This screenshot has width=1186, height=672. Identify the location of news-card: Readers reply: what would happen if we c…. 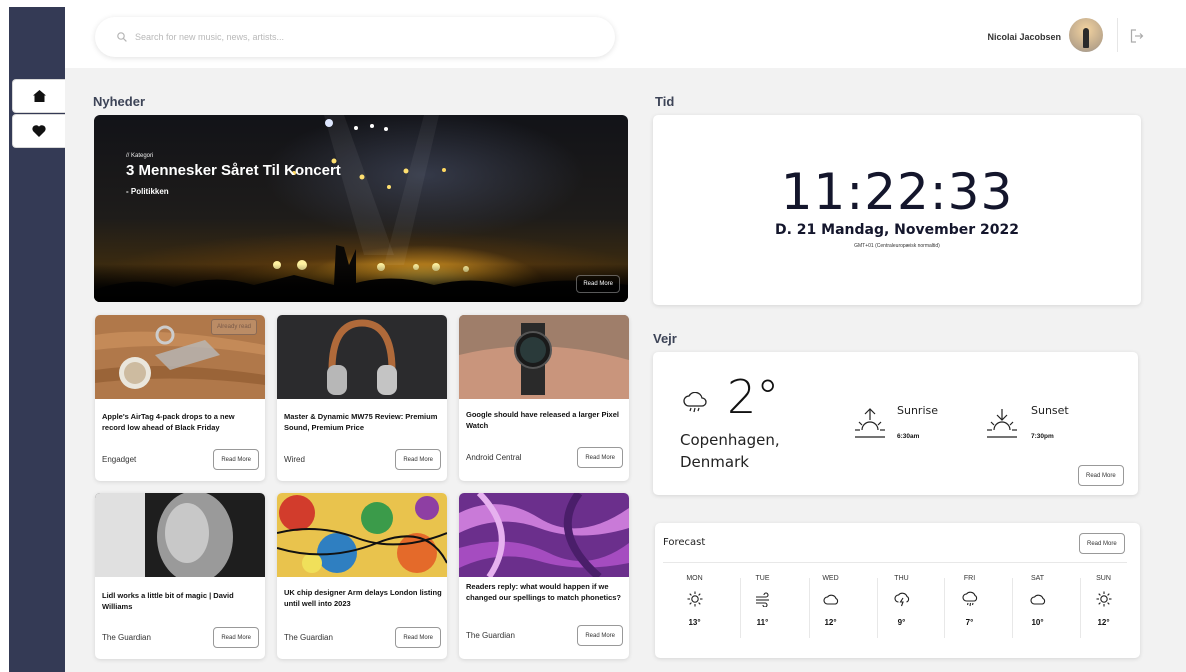
(544, 576).